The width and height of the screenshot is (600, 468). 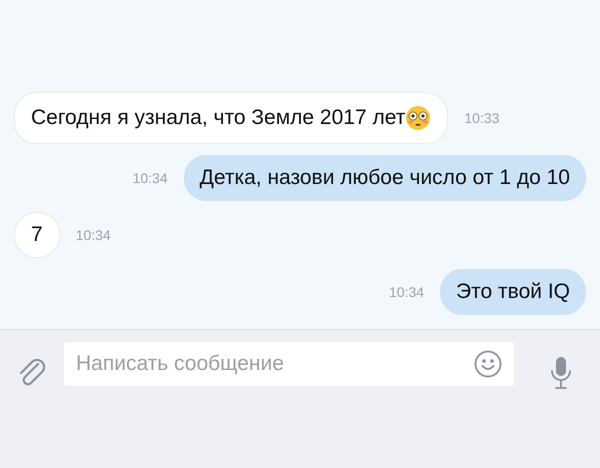 What do you see at coordinates (37, 235) in the screenshot?
I see `message-text: 7` at bounding box center [37, 235].